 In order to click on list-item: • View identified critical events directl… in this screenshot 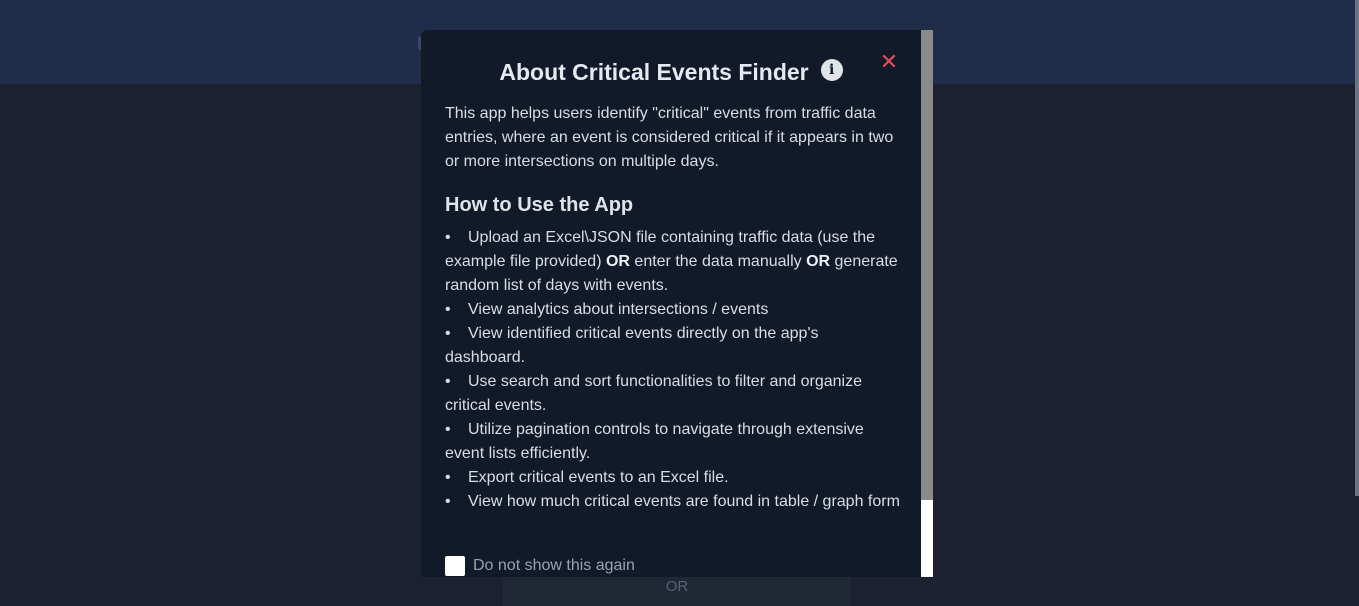, I will do `click(673, 346)`.